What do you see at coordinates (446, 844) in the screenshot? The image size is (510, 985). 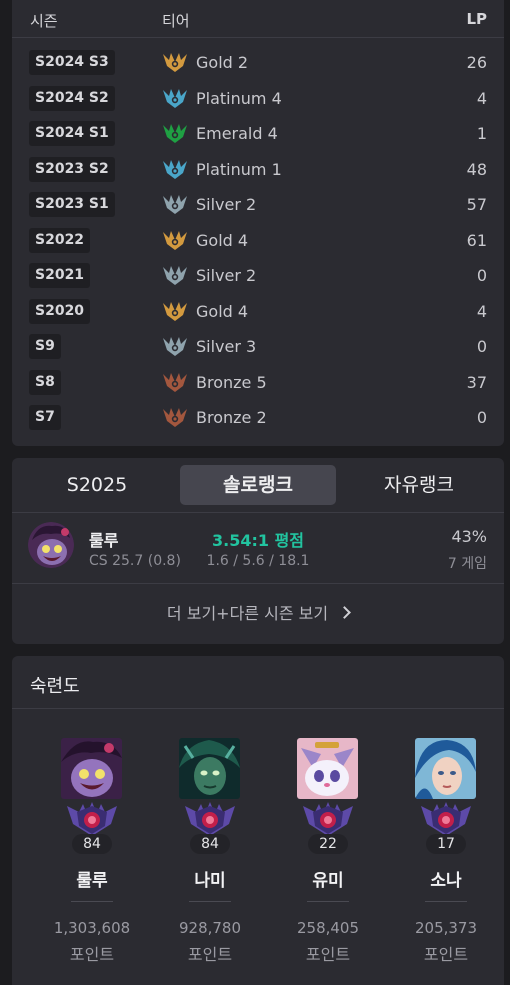 I see `mastery-level: 17` at bounding box center [446, 844].